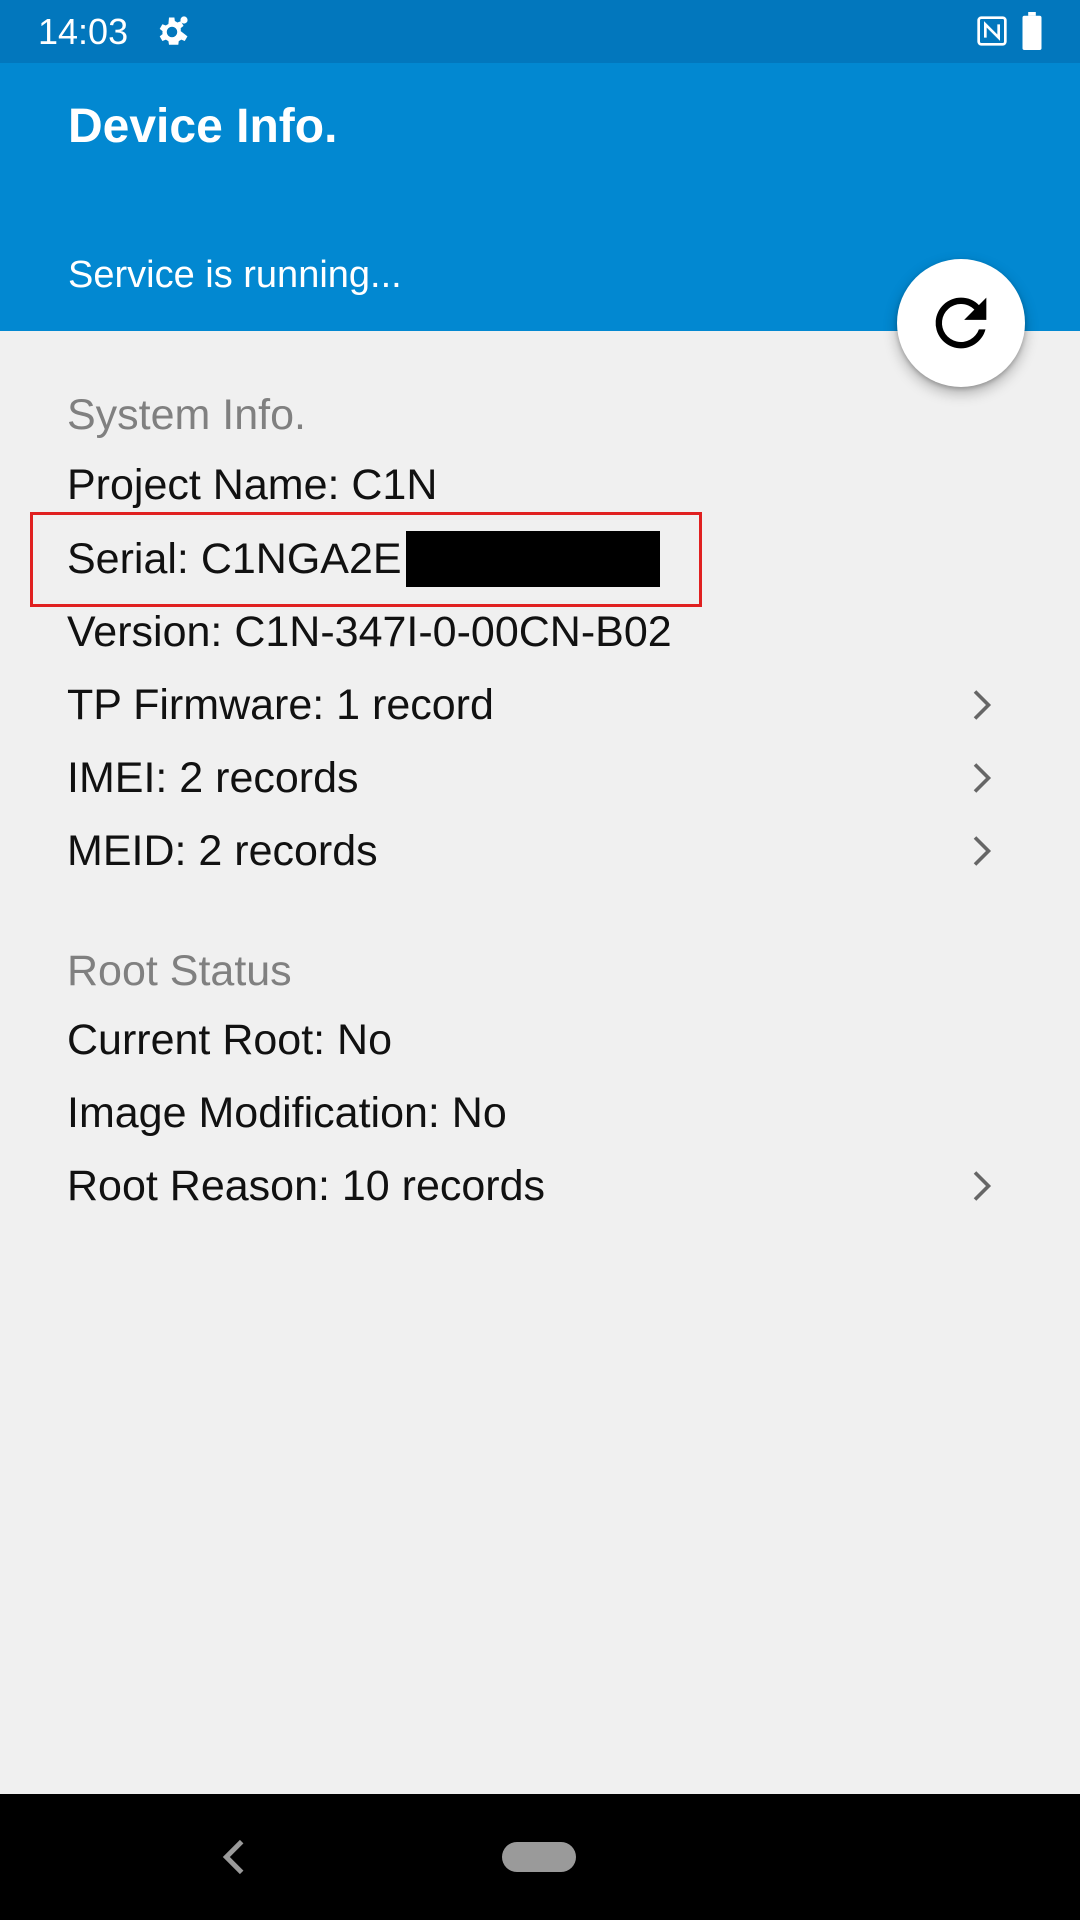  Describe the element at coordinates (234, 1857) in the screenshot. I see `back-icon` at that location.